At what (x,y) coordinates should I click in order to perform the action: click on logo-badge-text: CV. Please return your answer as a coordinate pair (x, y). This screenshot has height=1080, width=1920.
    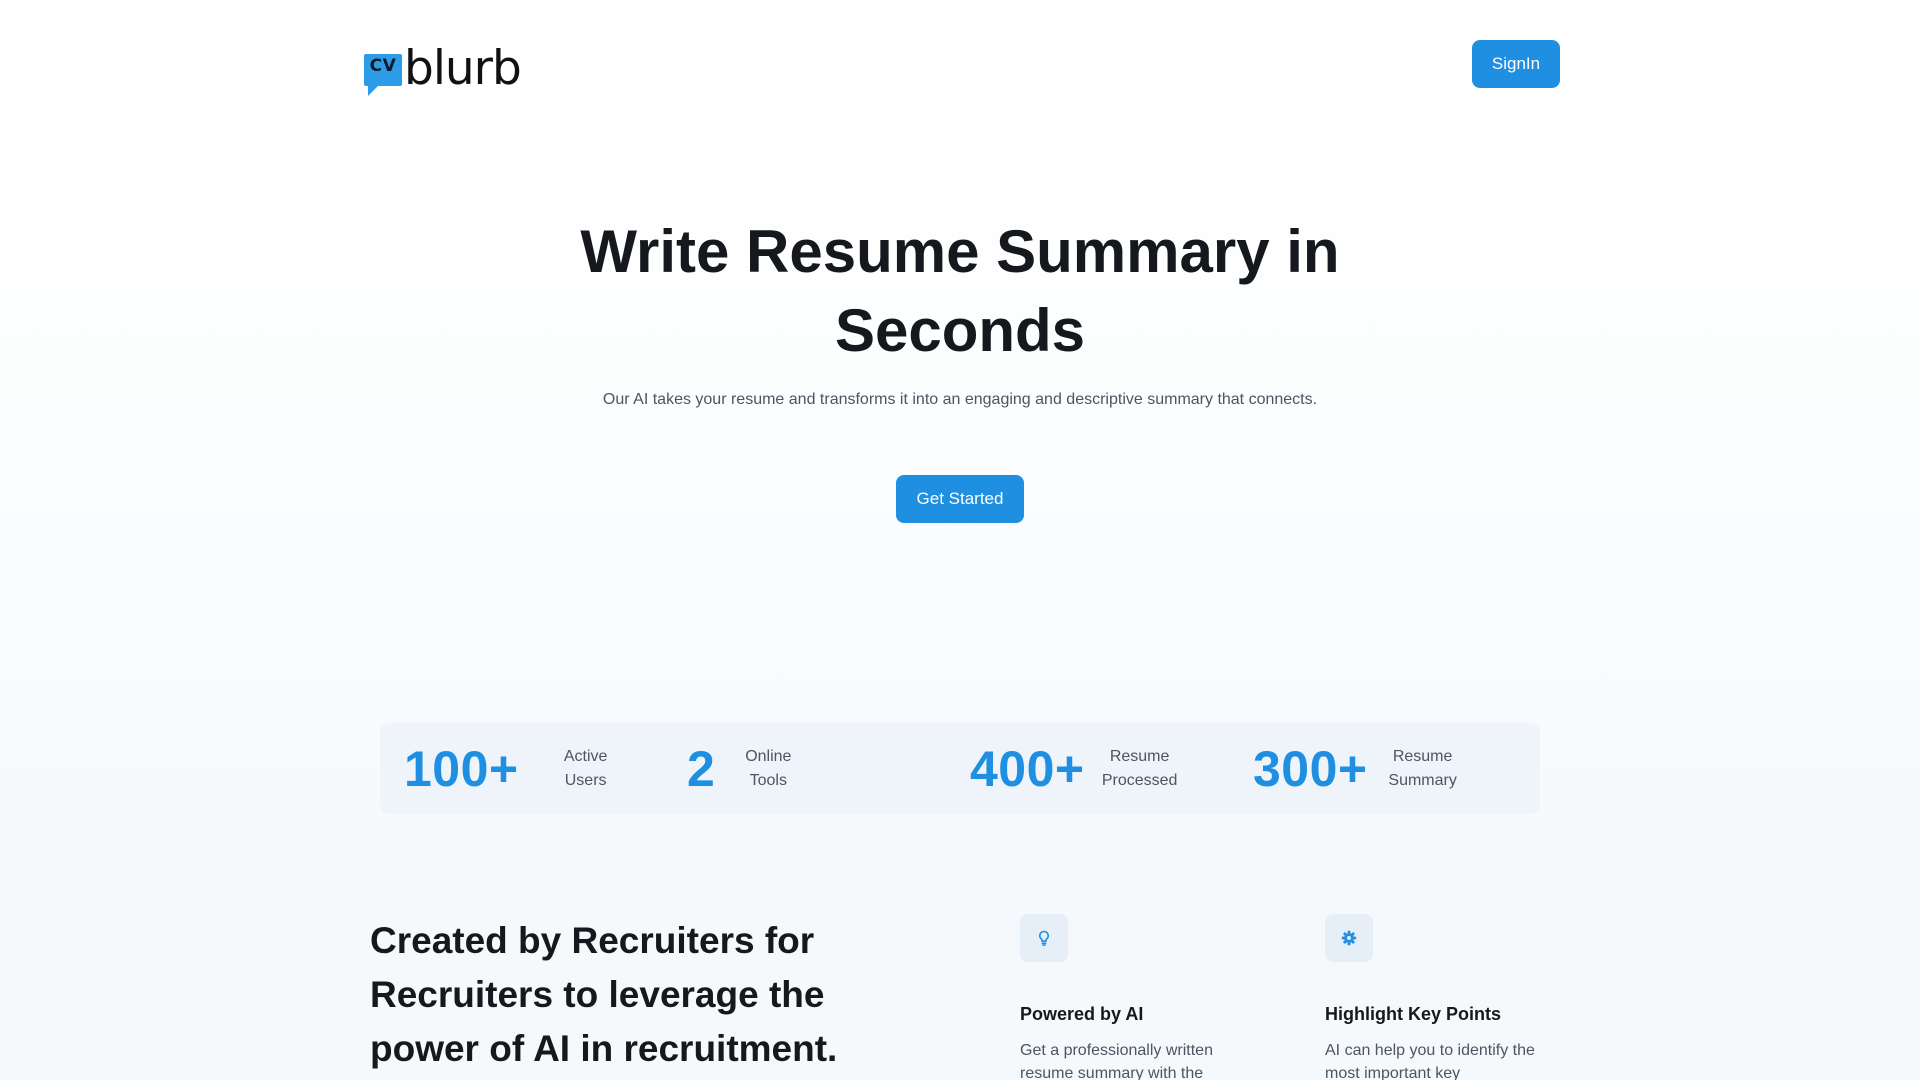
    Looking at the image, I should click on (383, 66).